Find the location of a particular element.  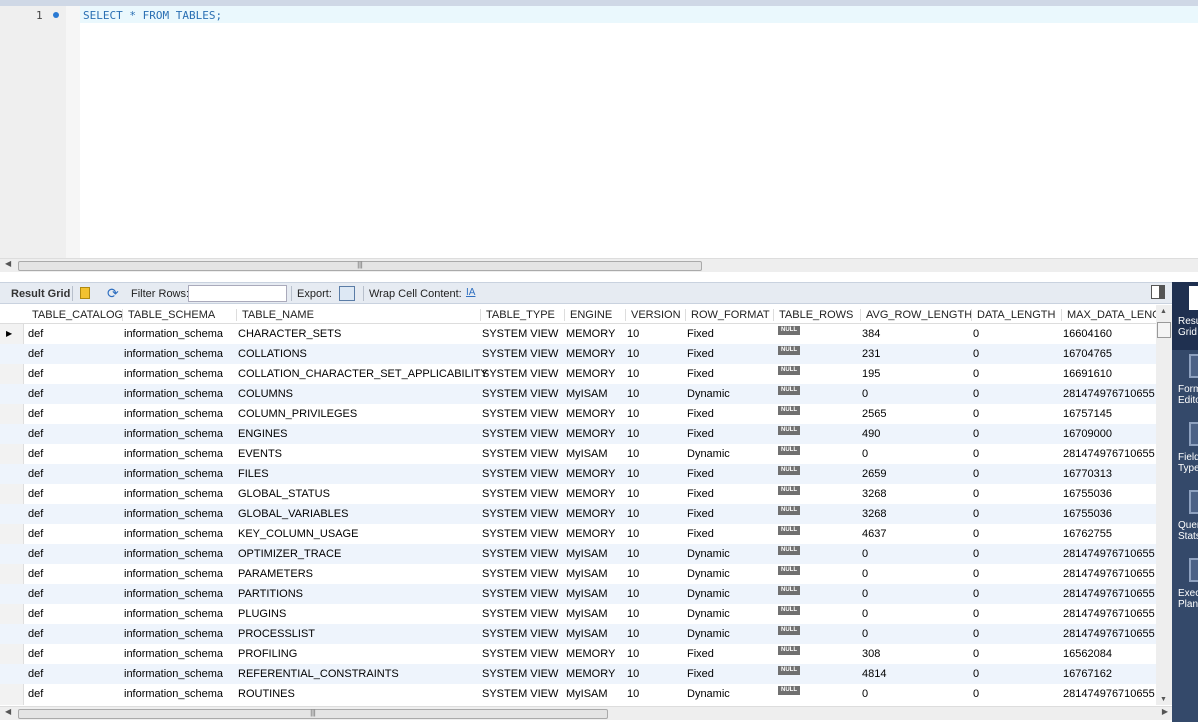

cell-engine: MyISAM is located at coordinates (587, 634).